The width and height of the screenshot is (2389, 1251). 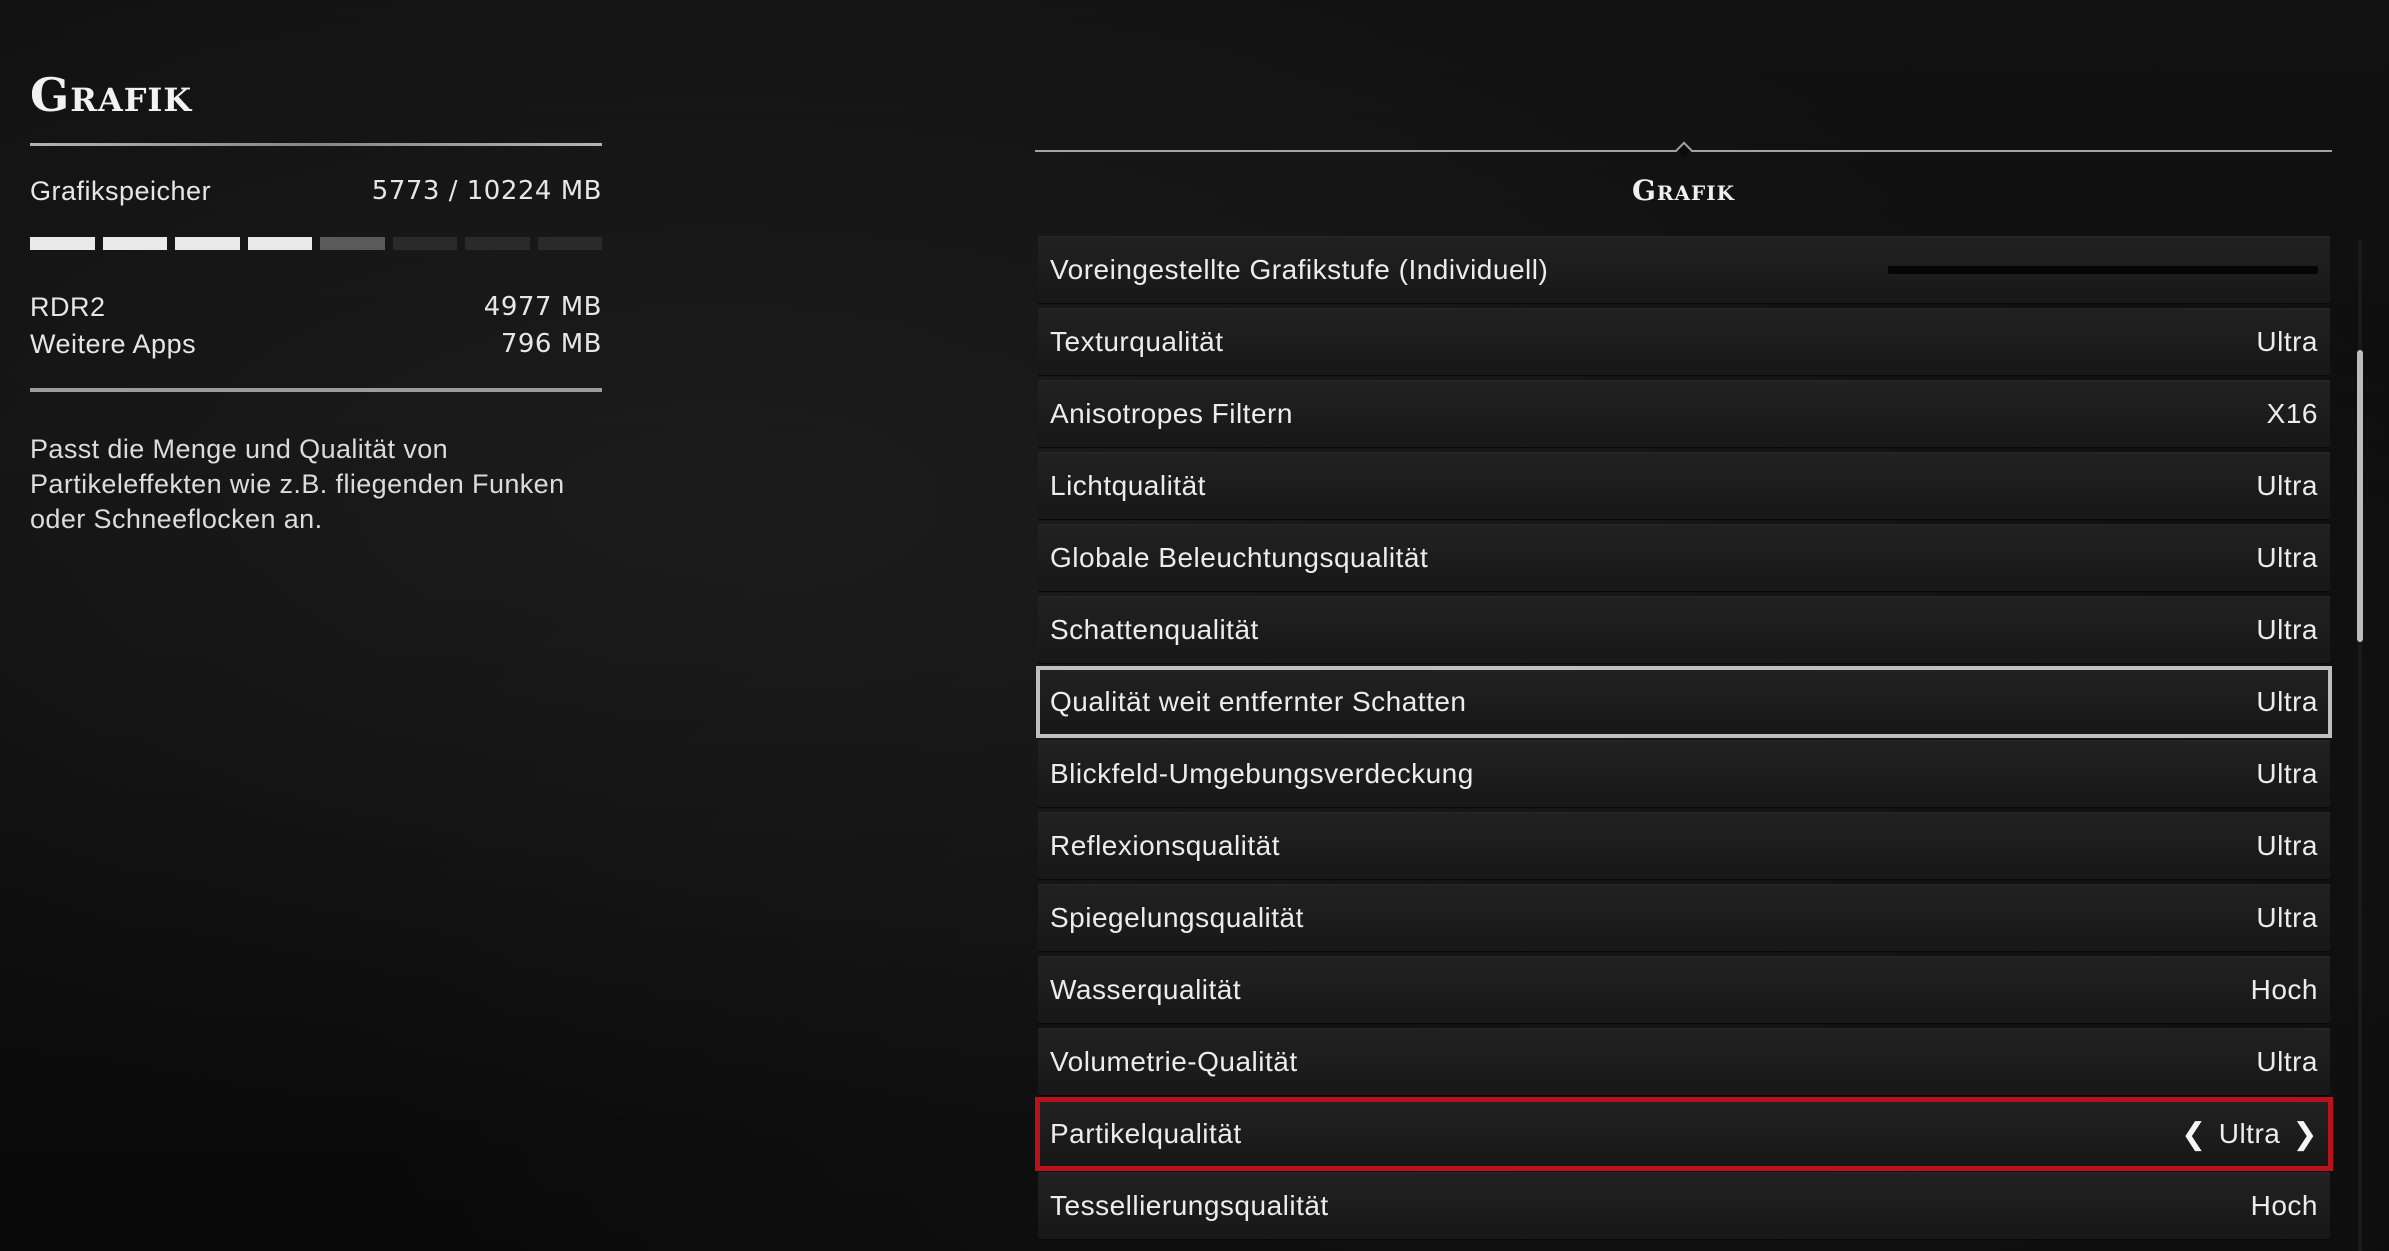 What do you see at coordinates (1177, 917) in the screenshot?
I see `setting-label: Spiegelungsqualität` at bounding box center [1177, 917].